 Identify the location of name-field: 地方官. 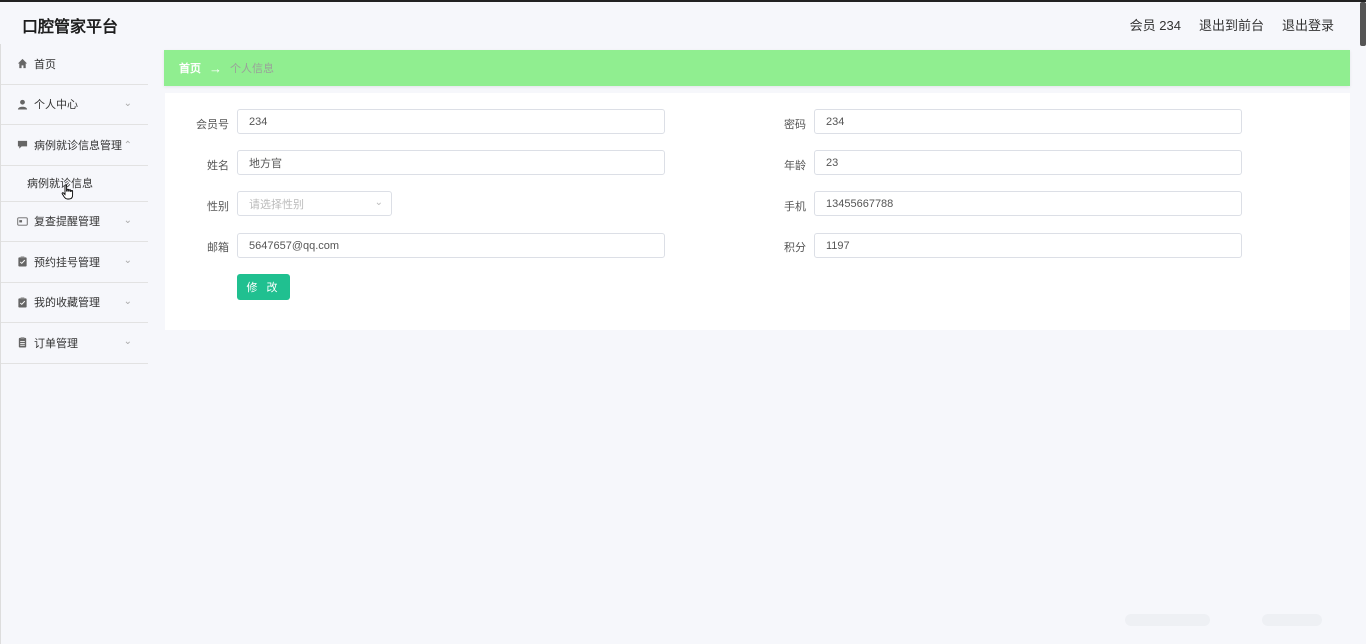
(451, 162).